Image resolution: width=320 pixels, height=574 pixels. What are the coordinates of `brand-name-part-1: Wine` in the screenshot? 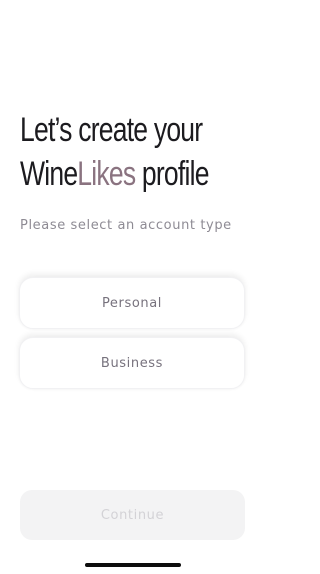 It's located at (49, 174).